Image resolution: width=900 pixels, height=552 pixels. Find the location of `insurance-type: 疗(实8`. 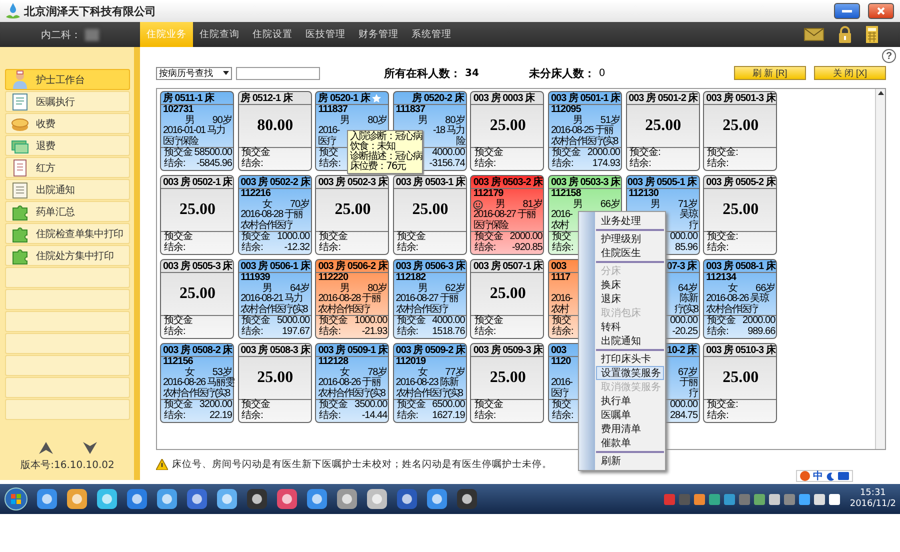

insurance-type: 疗(实8 is located at coordinates (686, 309).